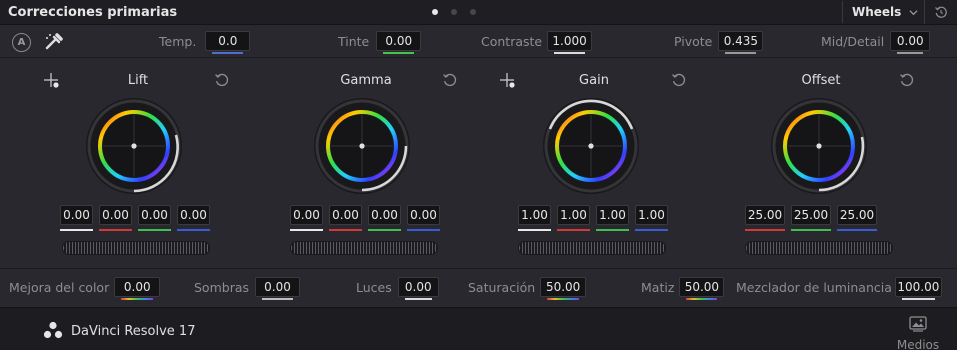 The width and height of the screenshot is (957, 350). I want to click on reset-all-button, so click(940, 12).